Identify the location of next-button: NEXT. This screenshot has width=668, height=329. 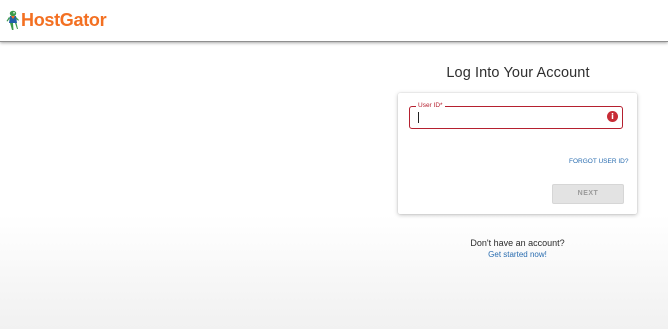
(588, 194).